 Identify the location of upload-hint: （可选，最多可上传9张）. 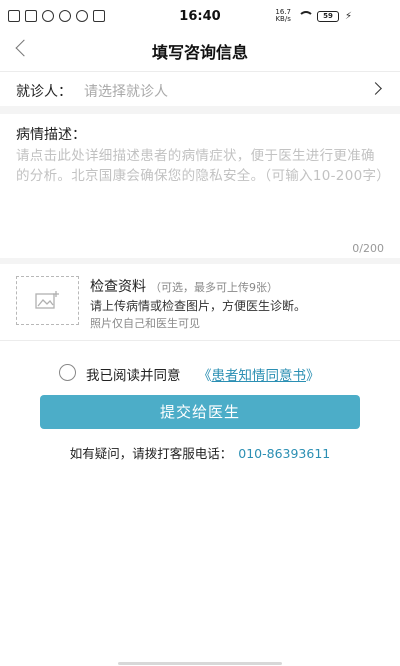
(214, 287).